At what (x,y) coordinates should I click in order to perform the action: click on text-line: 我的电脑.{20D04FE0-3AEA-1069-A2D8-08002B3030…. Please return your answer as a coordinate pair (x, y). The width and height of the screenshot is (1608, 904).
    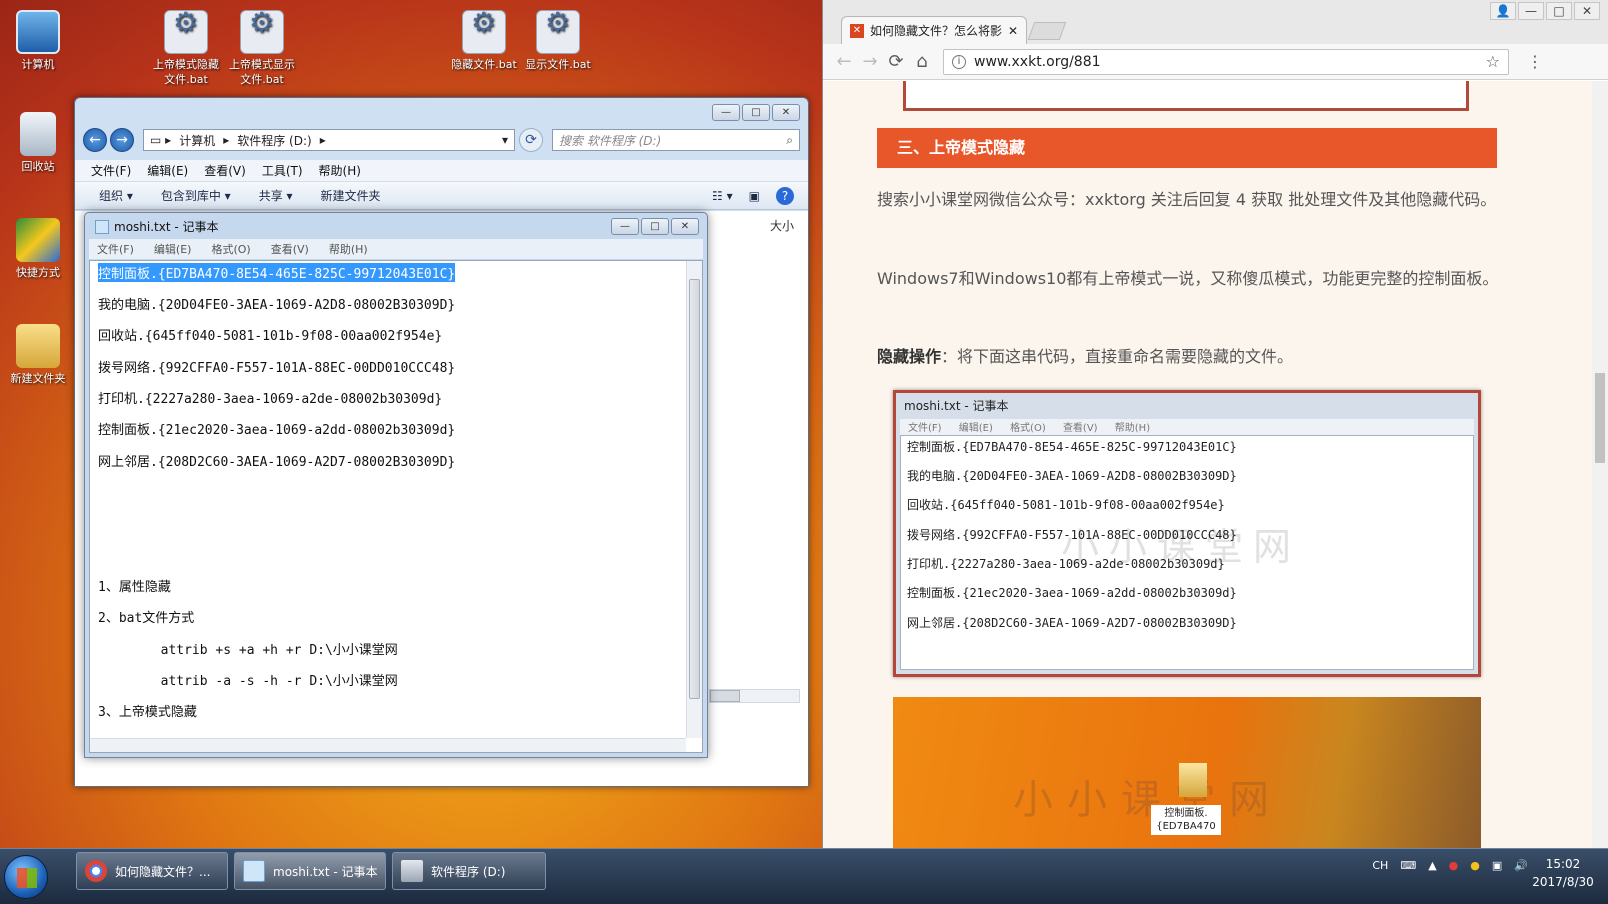
    Looking at the image, I should click on (276, 303).